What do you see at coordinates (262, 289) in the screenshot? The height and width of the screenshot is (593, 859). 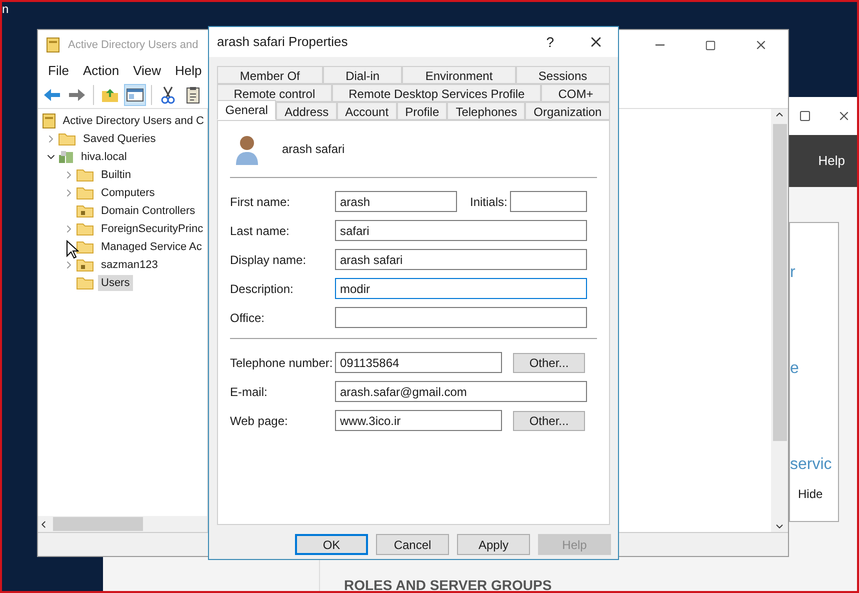 I see `field-label: Description:` at bounding box center [262, 289].